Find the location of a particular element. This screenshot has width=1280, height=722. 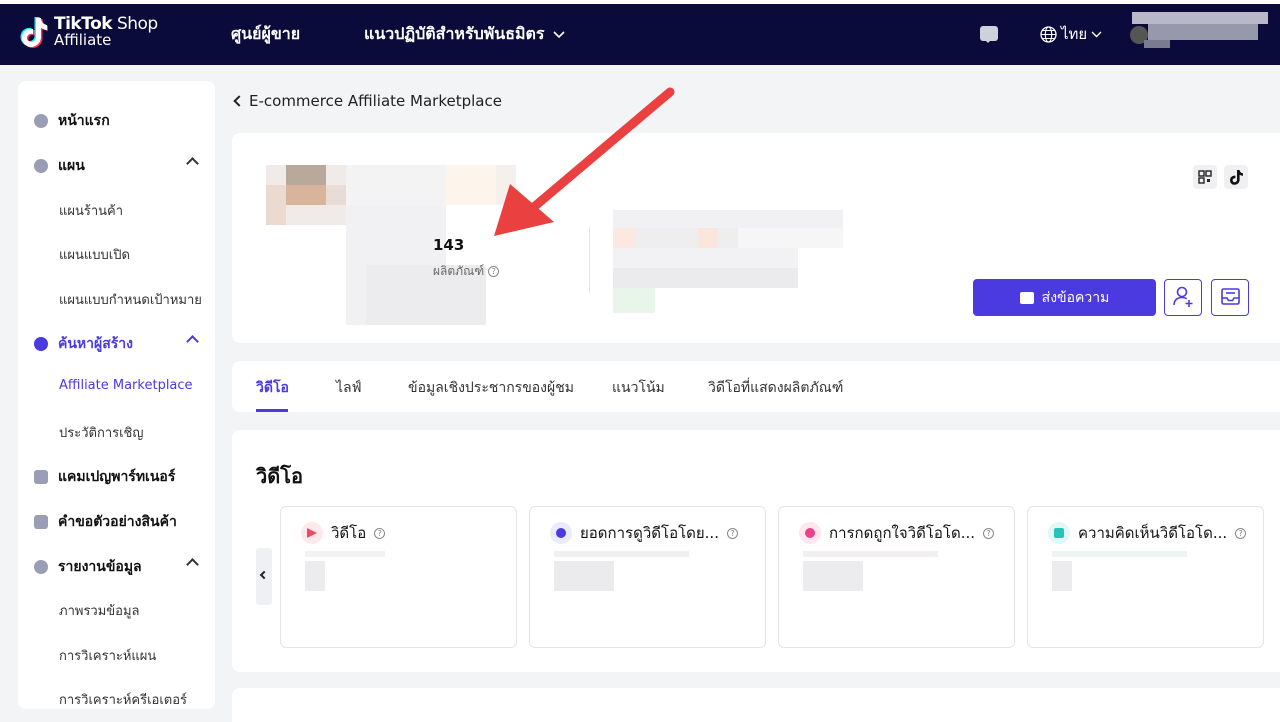

tiktok-icon is located at coordinates (1236, 177).